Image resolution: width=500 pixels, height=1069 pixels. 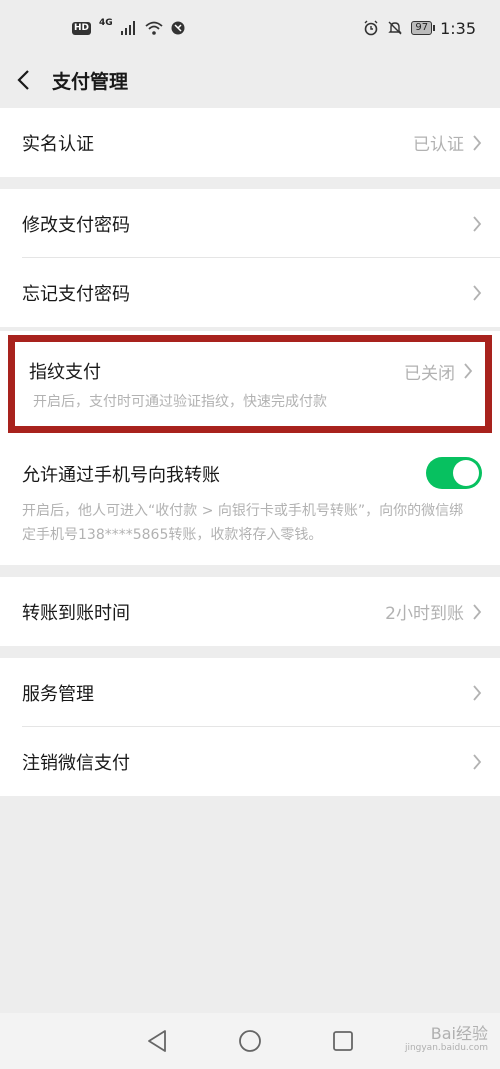 I want to click on arrival-group: 转账到账时间 2小时到账, so click(x=250, y=611).